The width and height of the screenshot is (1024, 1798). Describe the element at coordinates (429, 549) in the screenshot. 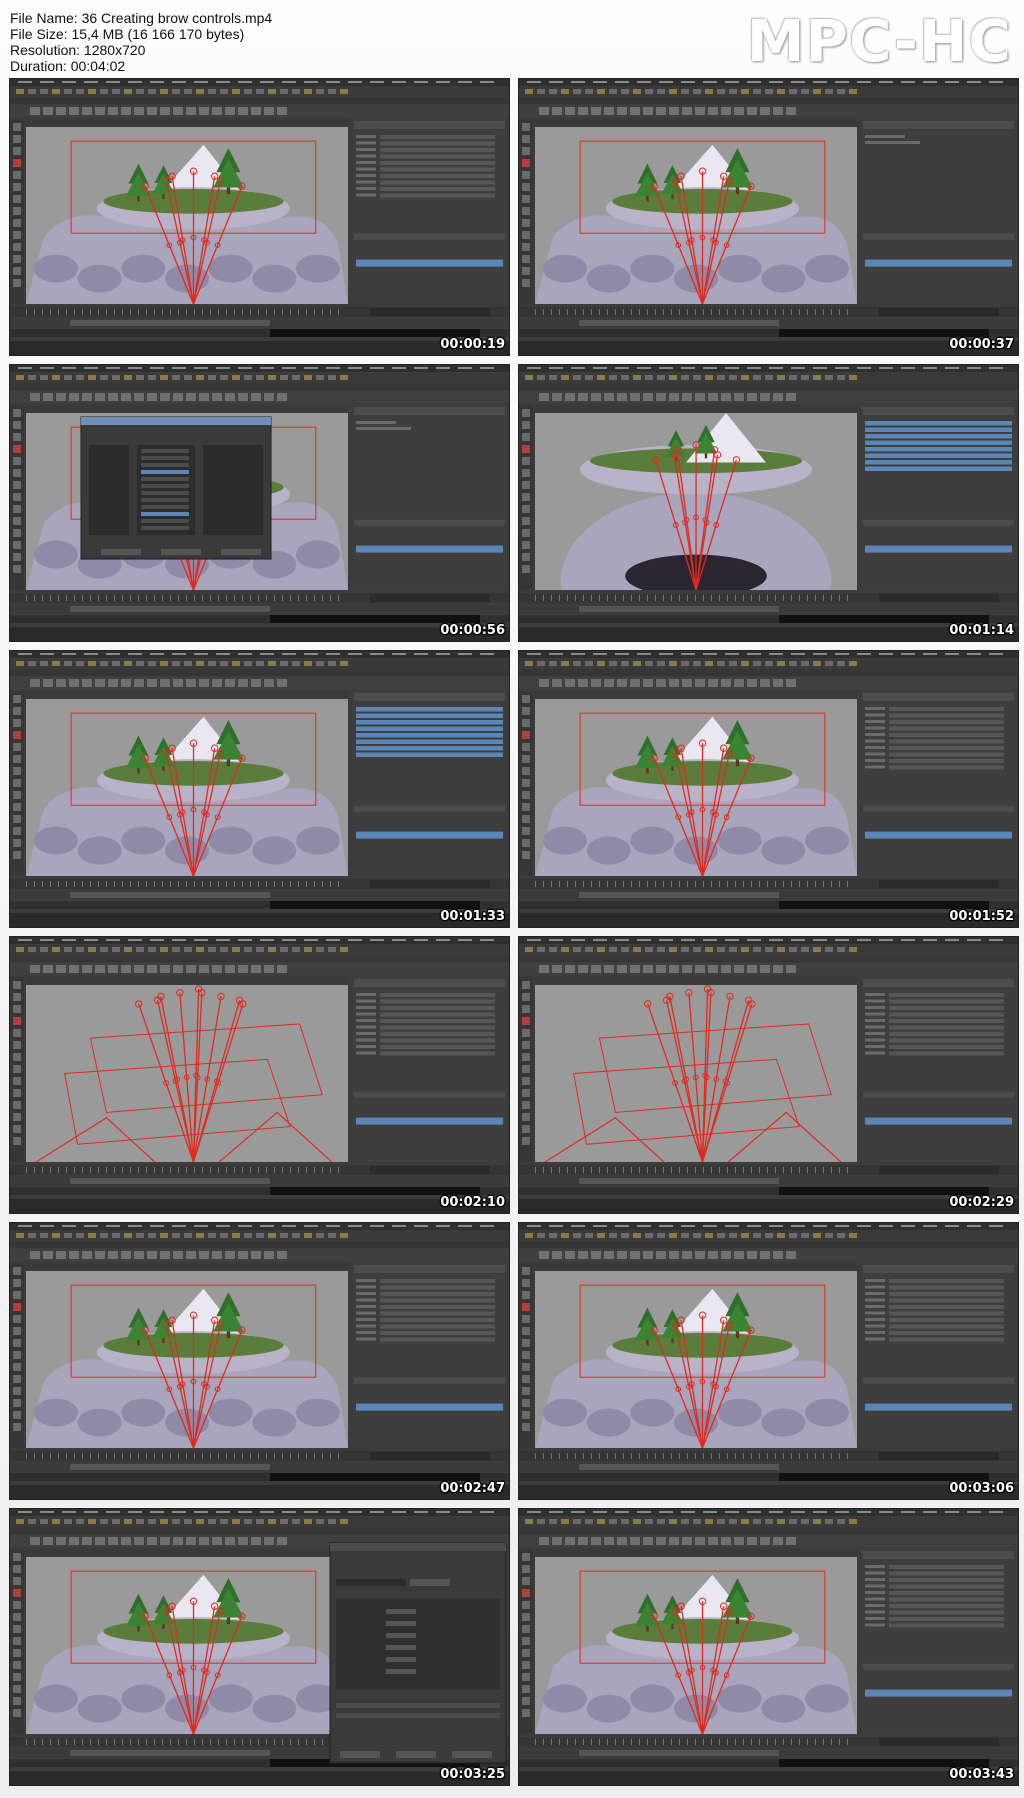

I see `layer-row-selected` at that location.